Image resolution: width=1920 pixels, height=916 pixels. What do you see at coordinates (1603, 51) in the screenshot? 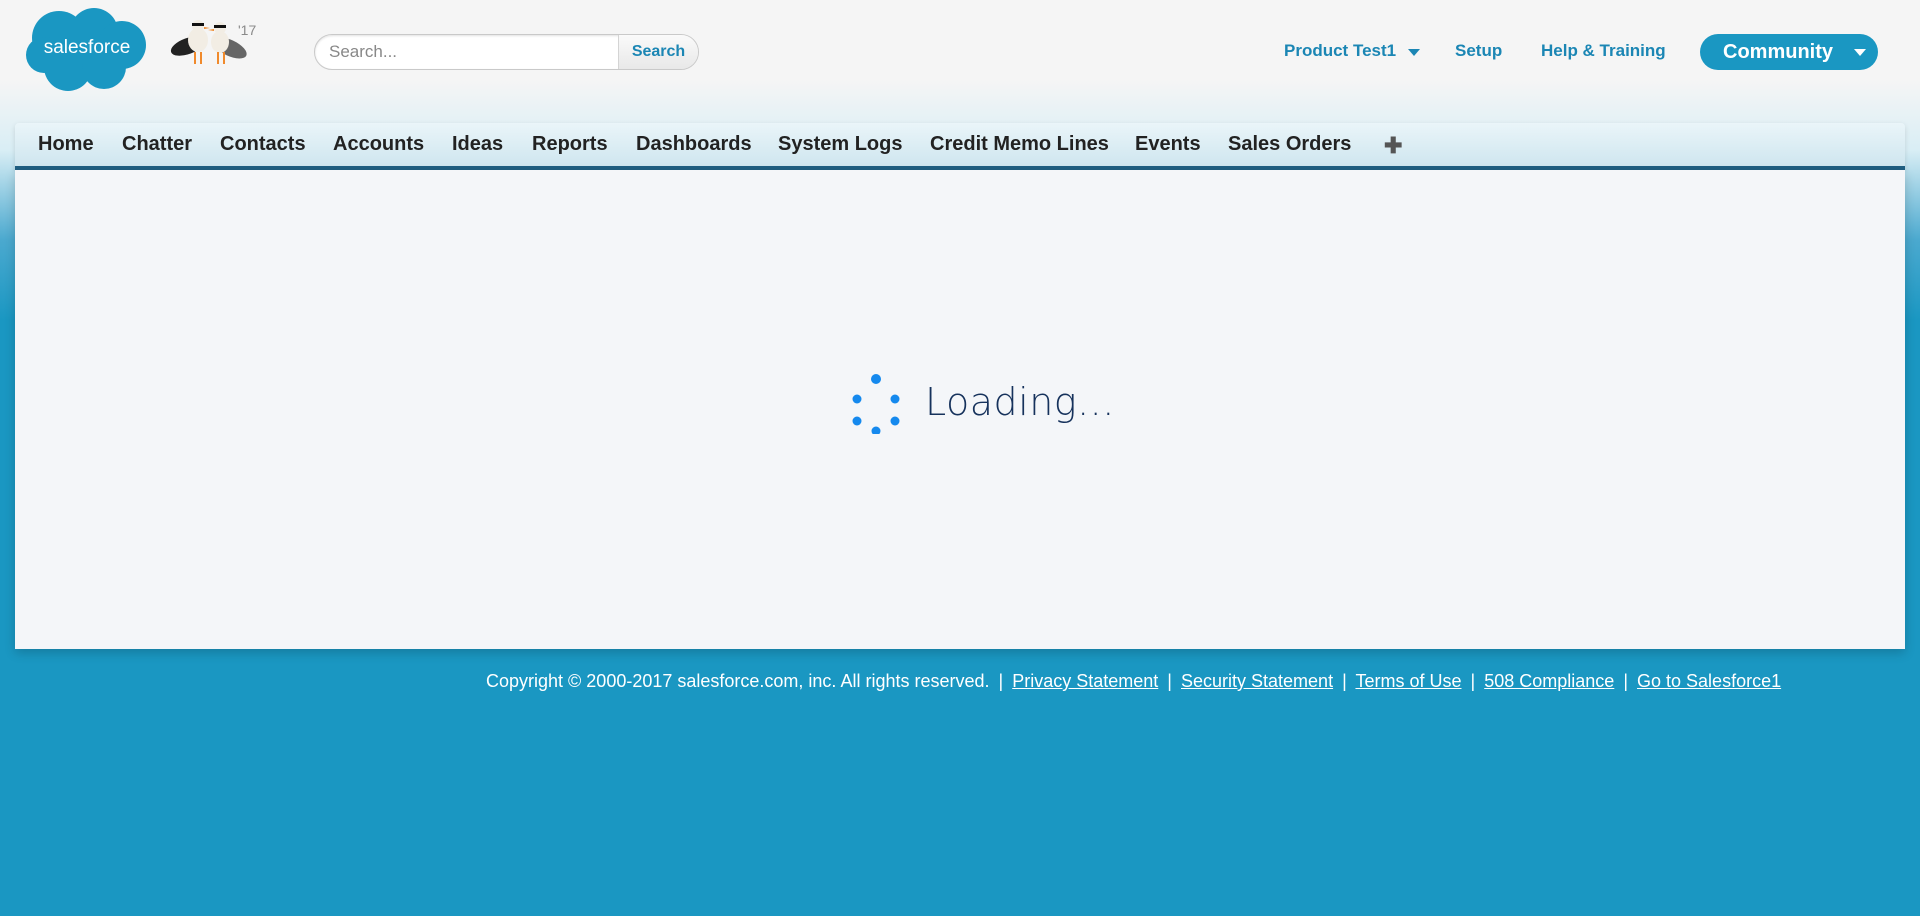
I see `help-training-link: Help & Training` at bounding box center [1603, 51].